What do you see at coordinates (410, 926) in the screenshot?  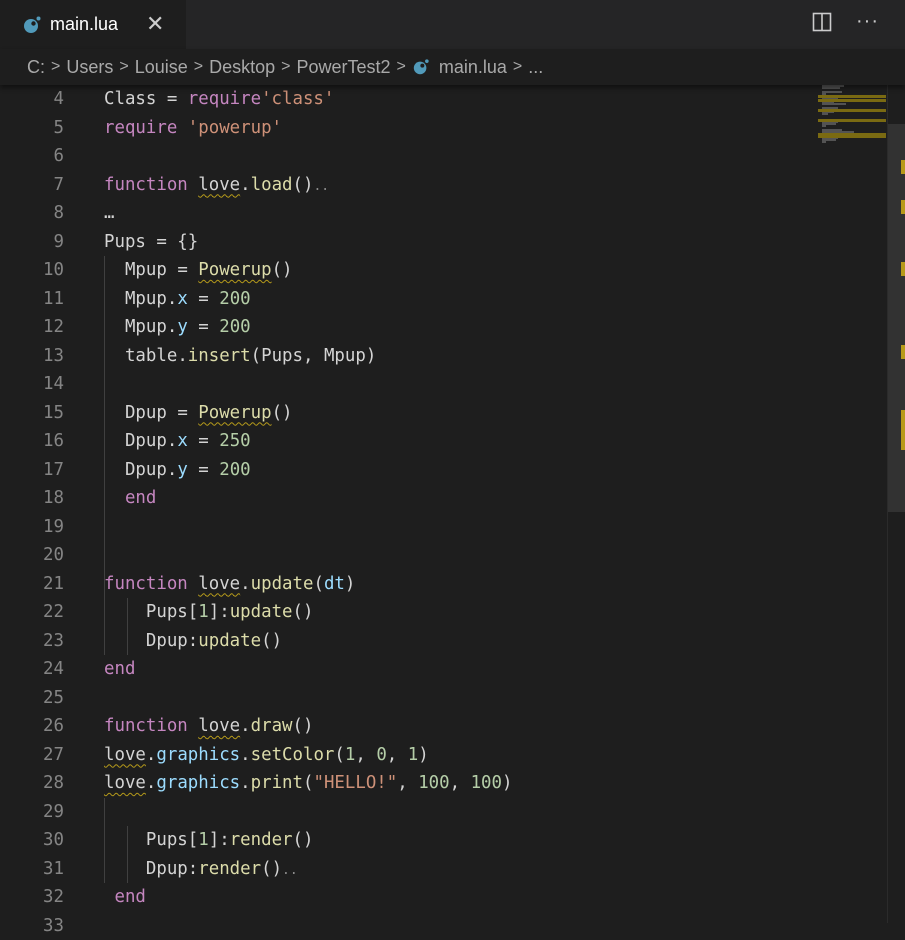 I see `code-line: 33` at bounding box center [410, 926].